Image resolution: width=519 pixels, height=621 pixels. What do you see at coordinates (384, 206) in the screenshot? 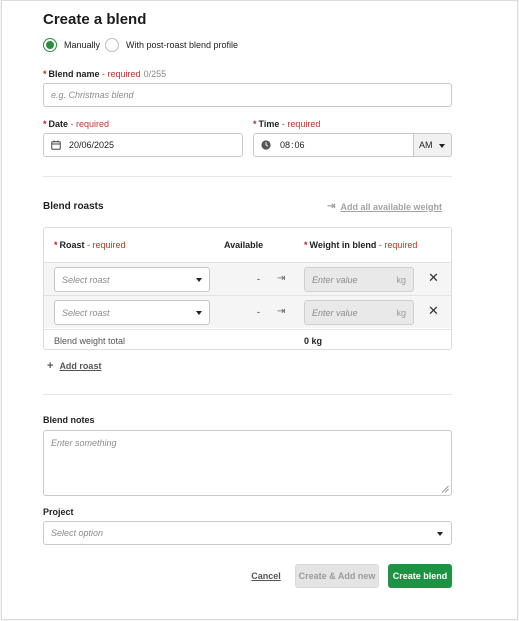
I see `add-all-available-weight-button: ⇥ Add all available weight` at bounding box center [384, 206].